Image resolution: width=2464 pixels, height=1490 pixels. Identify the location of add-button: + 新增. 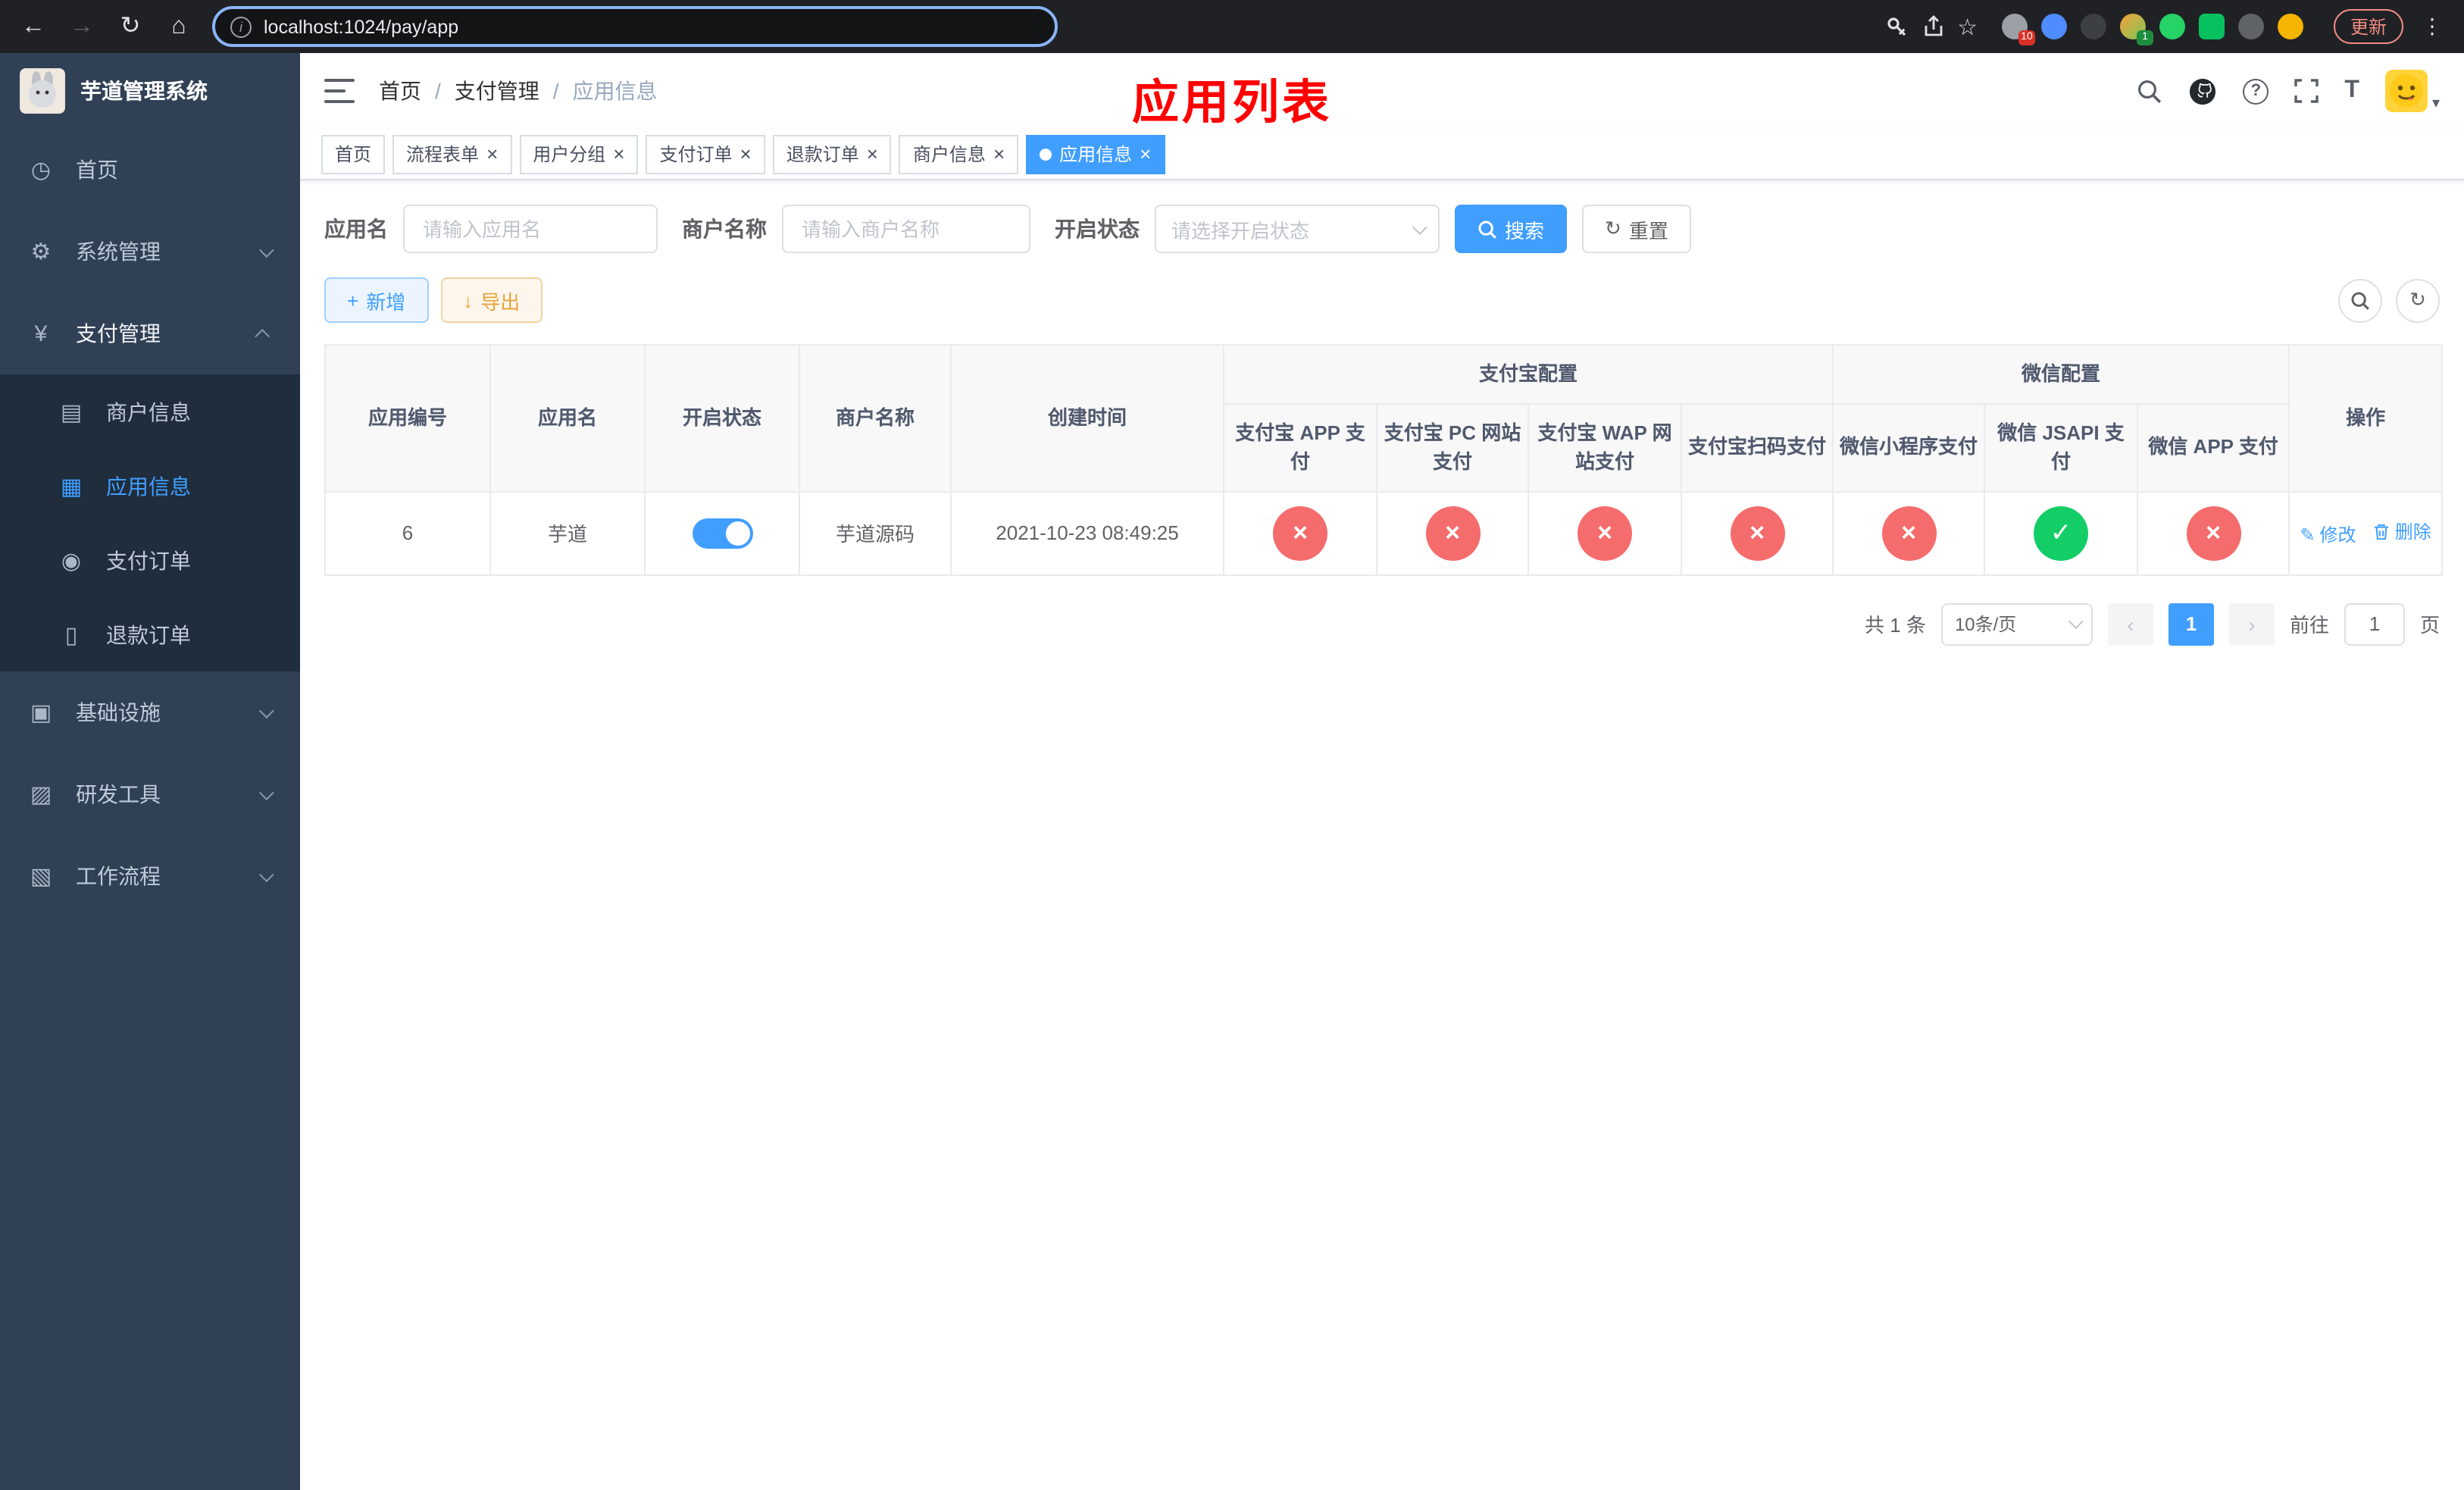
(376, 300).